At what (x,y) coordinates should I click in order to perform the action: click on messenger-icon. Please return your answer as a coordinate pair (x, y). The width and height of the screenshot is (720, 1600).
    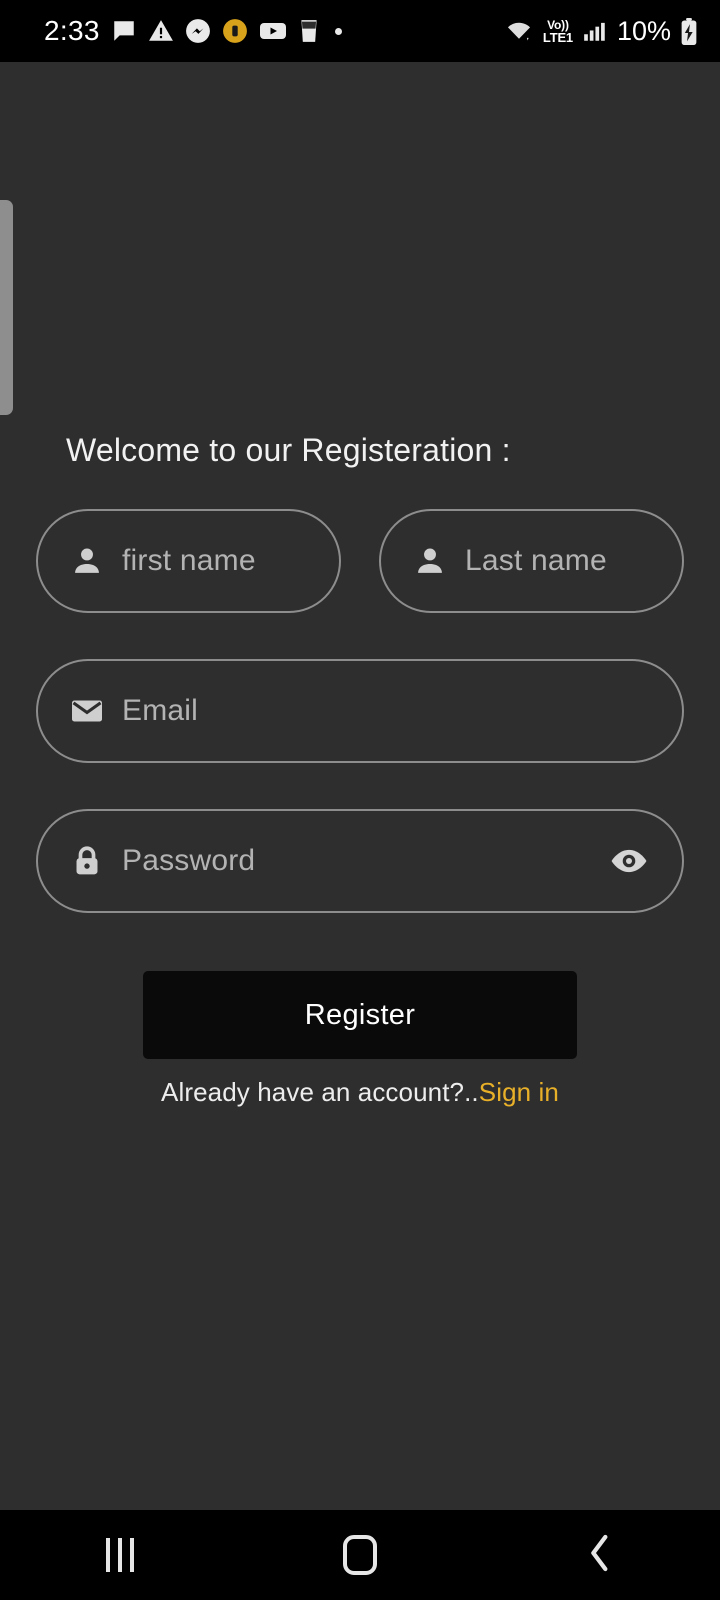
    Looking at the image, I should click on (198, 31).